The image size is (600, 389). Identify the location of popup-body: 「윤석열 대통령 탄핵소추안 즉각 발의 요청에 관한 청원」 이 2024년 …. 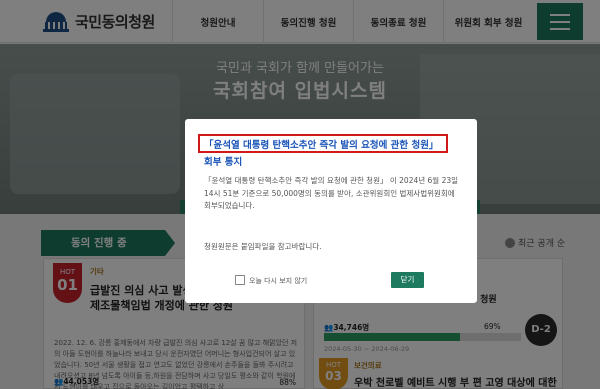
(331, 193).